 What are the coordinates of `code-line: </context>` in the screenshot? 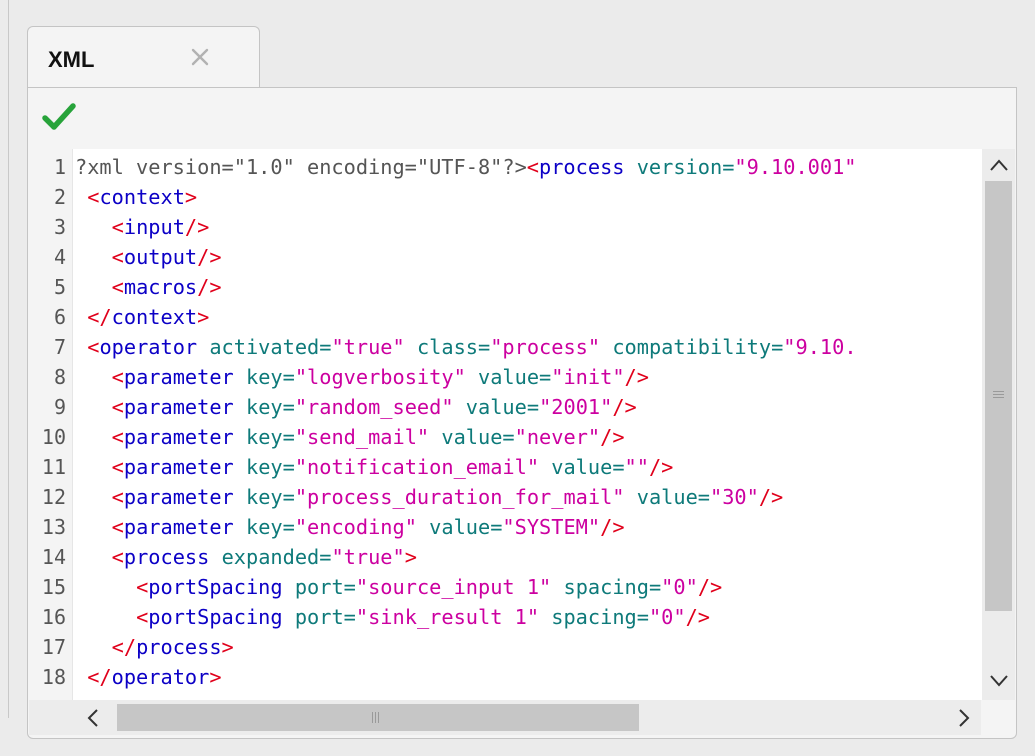 It's located at (142, 317).